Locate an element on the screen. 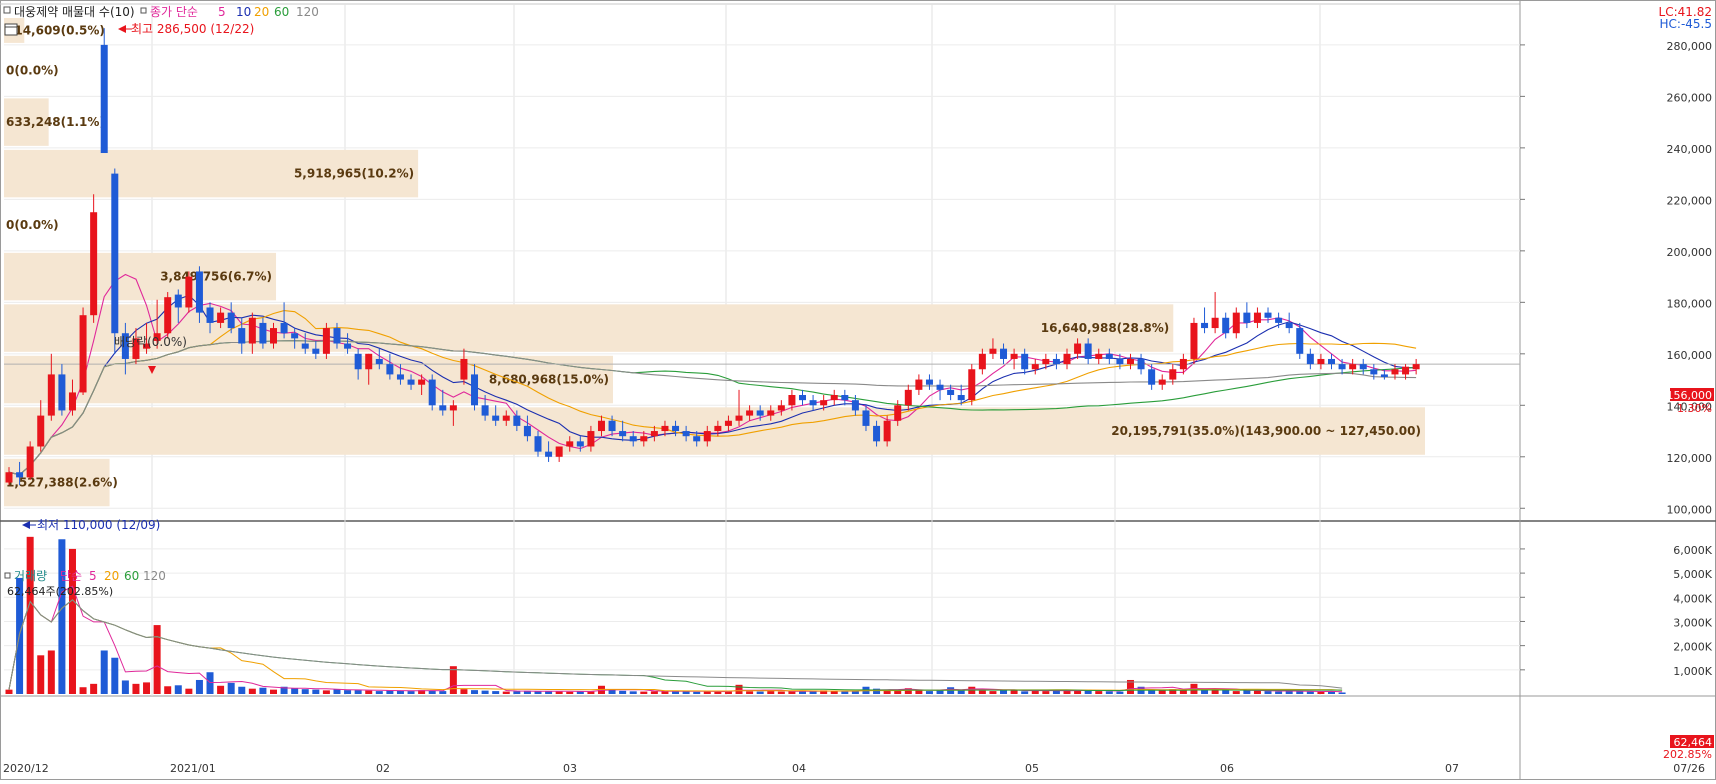 The image size is (1716, 784). volume-tick-label: 2,000K is located at coordinates (1692, 647).